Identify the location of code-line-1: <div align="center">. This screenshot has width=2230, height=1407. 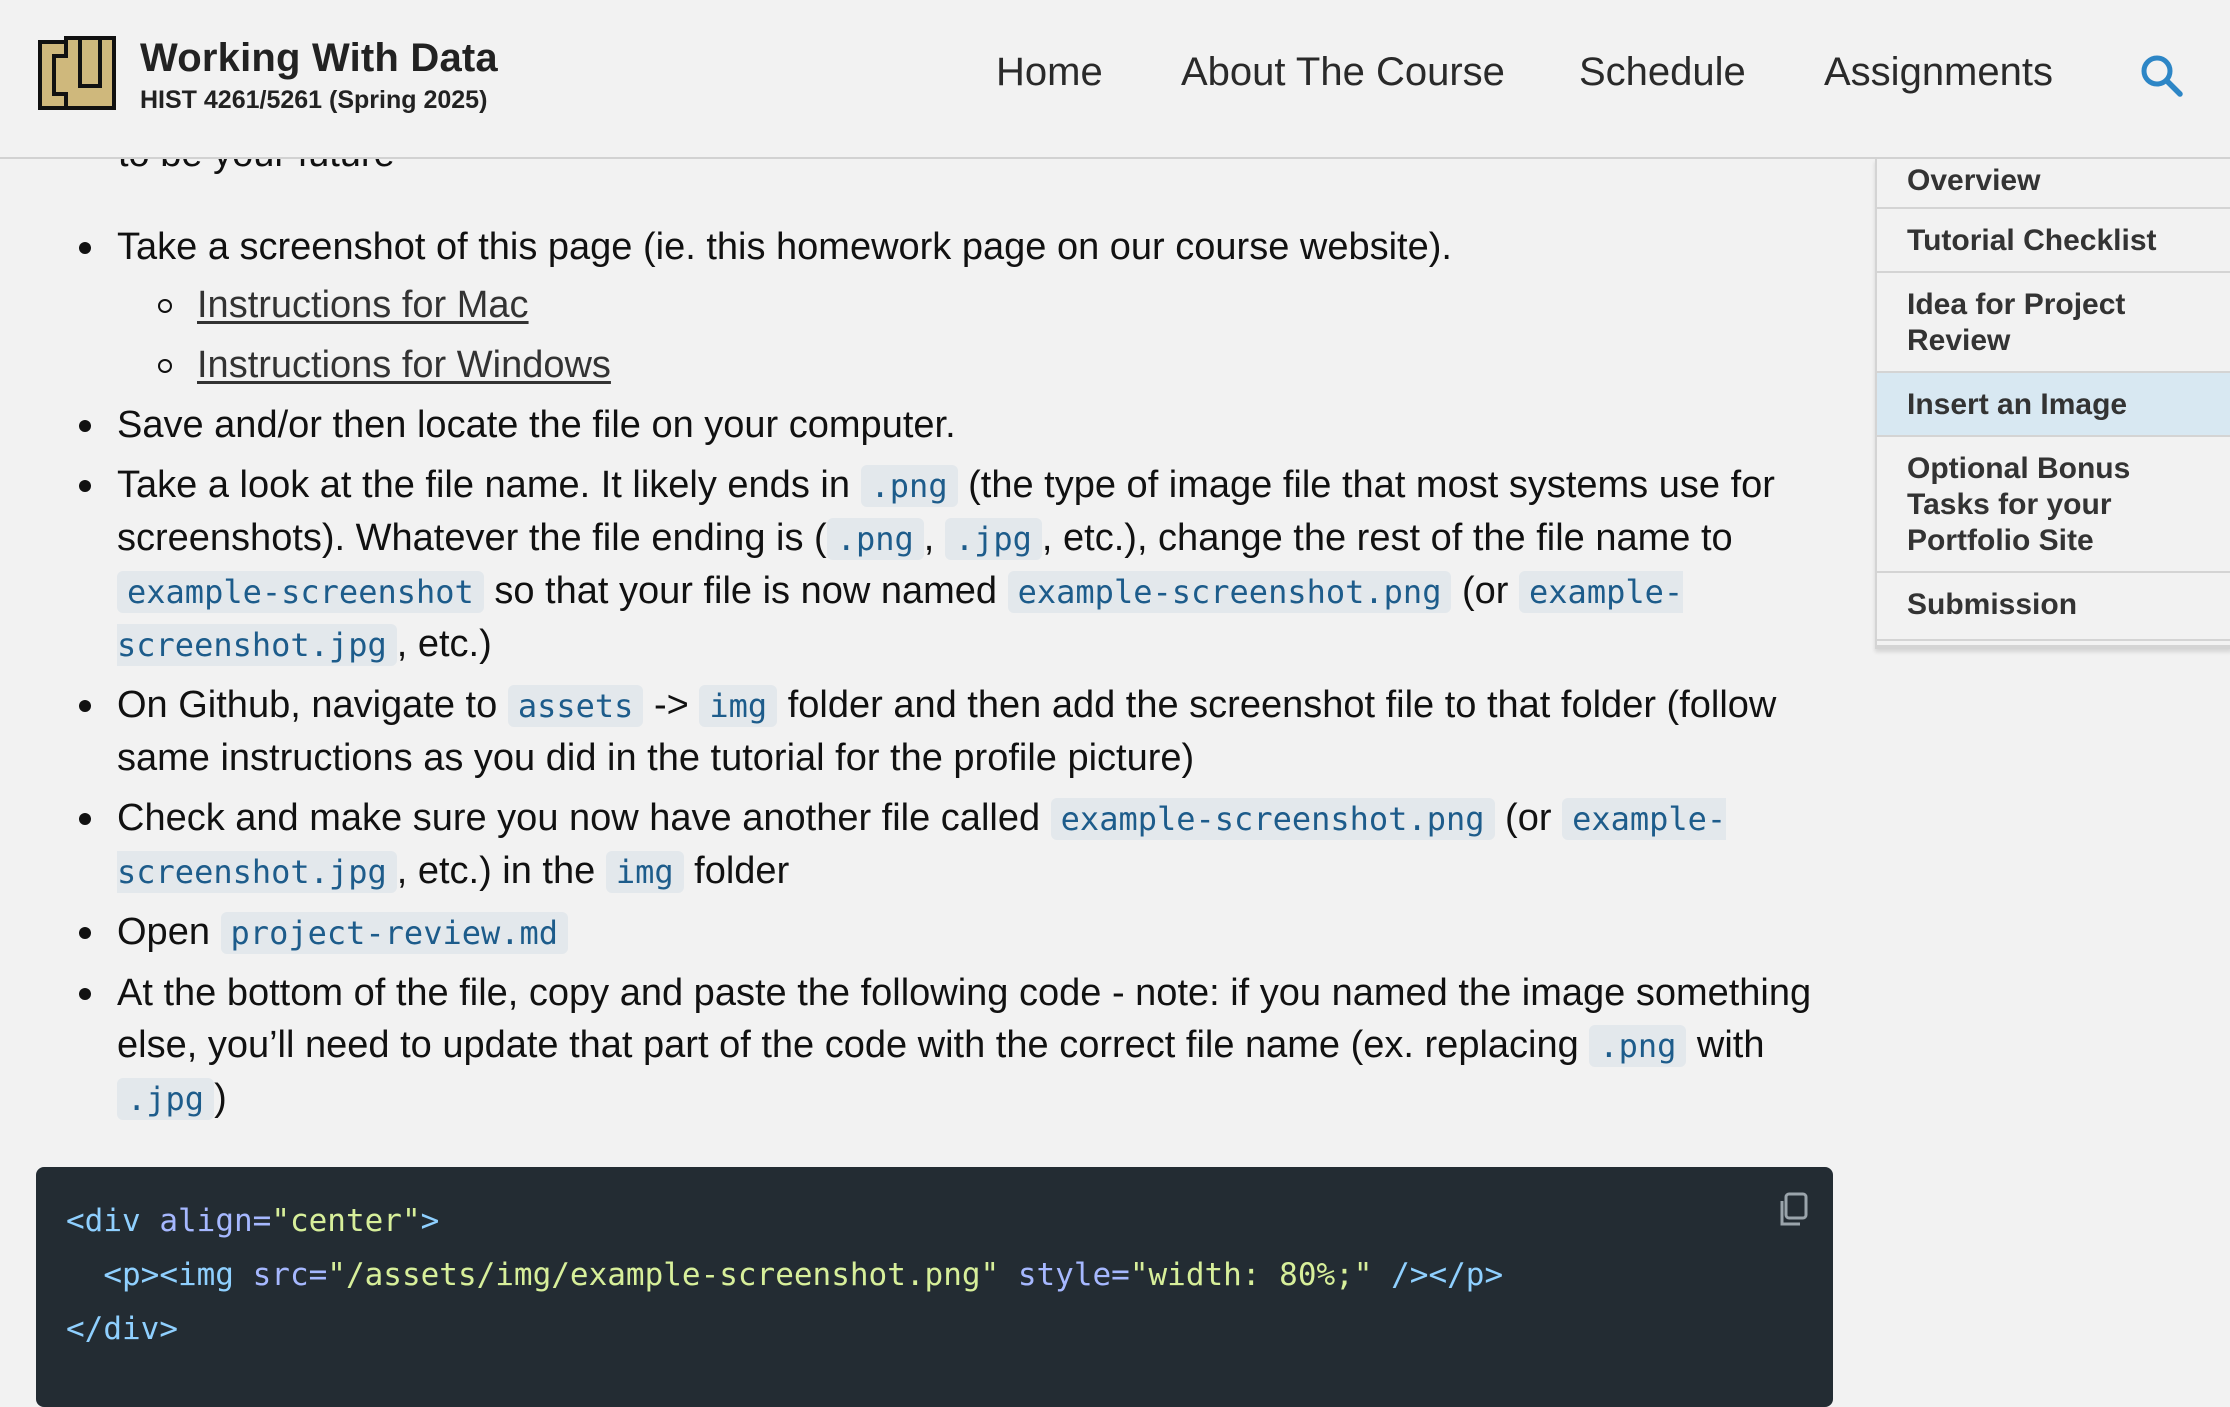
(252, 1221).